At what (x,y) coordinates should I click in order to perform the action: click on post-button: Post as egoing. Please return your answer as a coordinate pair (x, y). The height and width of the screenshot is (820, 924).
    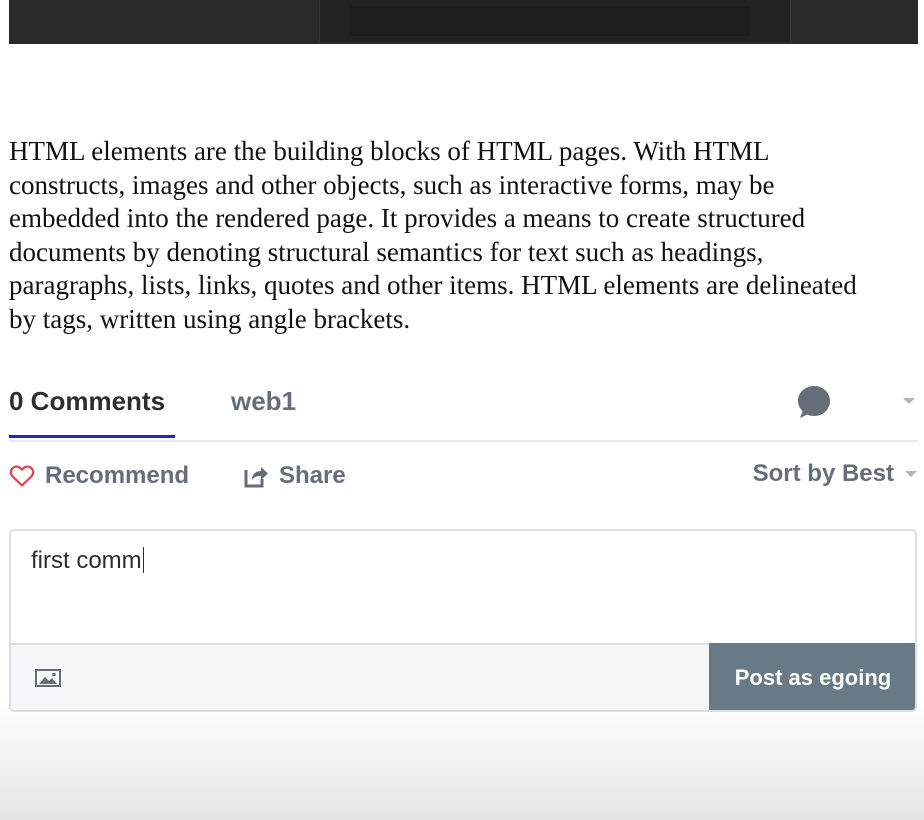
    Looking at the image, I should click on (812, 676).